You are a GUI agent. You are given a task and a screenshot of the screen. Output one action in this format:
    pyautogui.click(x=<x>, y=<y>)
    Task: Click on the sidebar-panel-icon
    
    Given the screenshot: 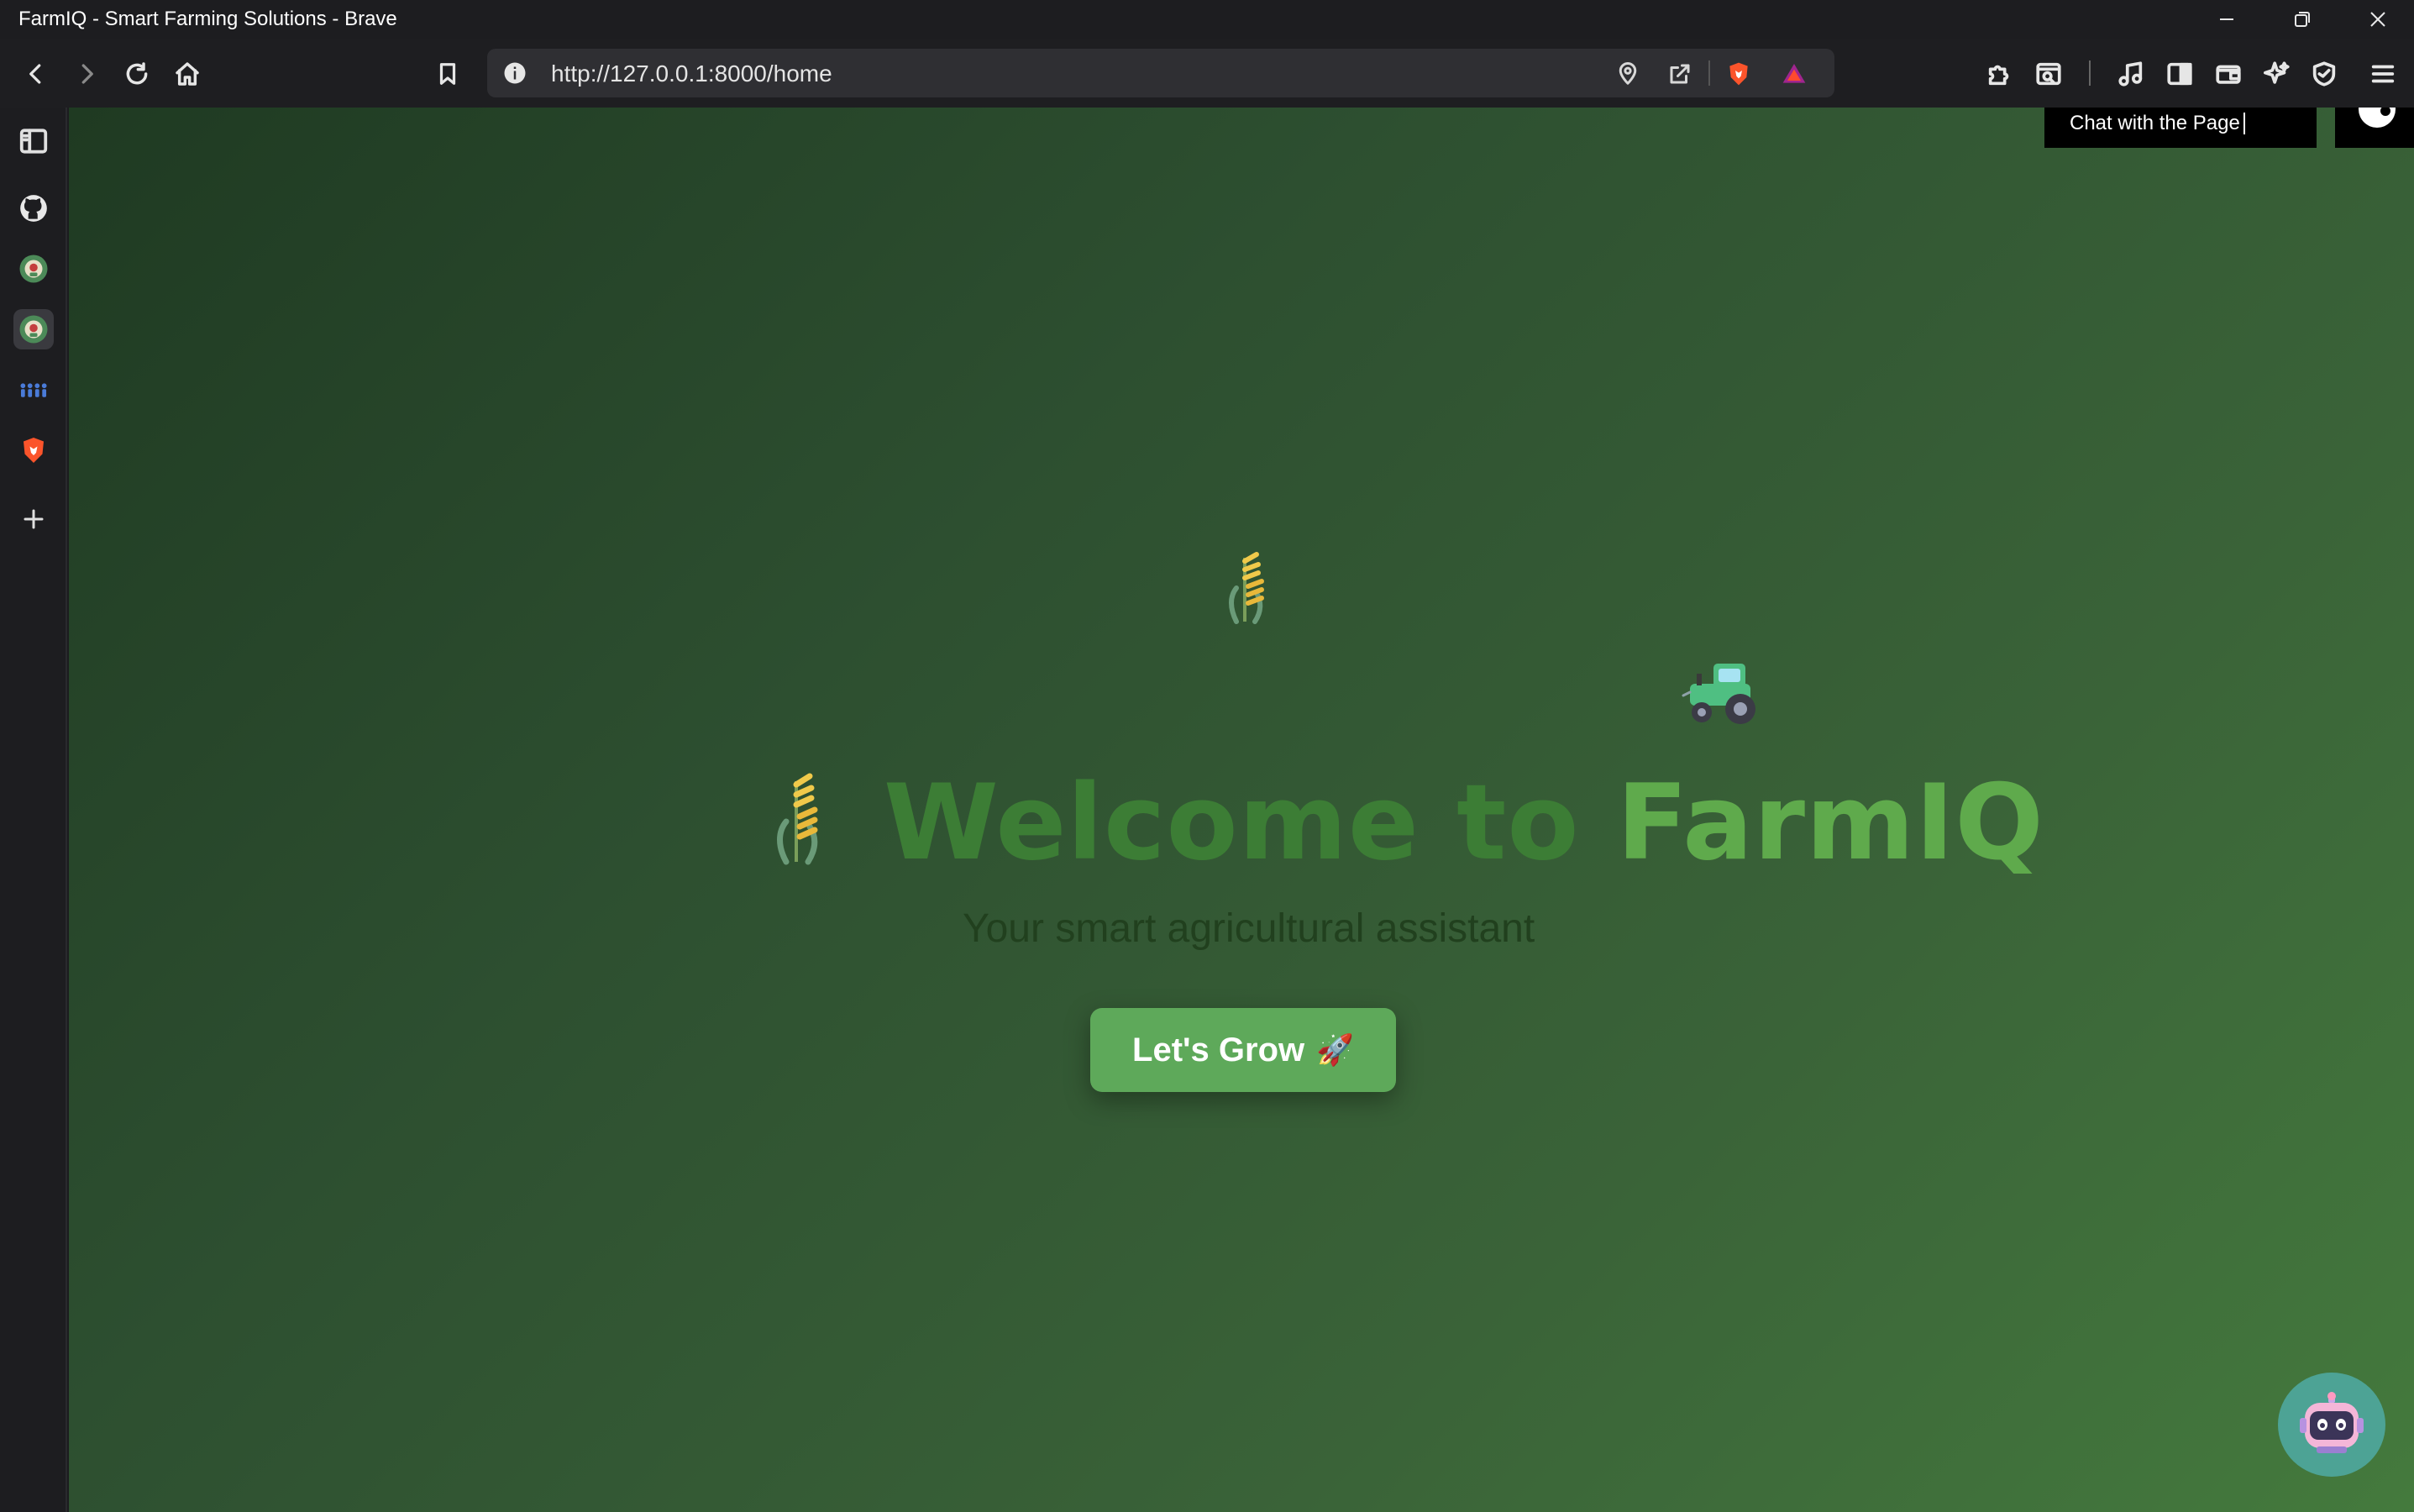 What is the action you would take?
    pyautogui.click(x=33, y=141)
    